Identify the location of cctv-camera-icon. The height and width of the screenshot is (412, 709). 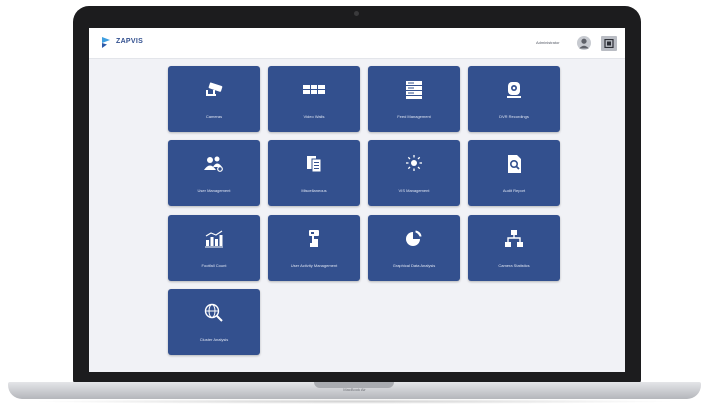
(214, 89).